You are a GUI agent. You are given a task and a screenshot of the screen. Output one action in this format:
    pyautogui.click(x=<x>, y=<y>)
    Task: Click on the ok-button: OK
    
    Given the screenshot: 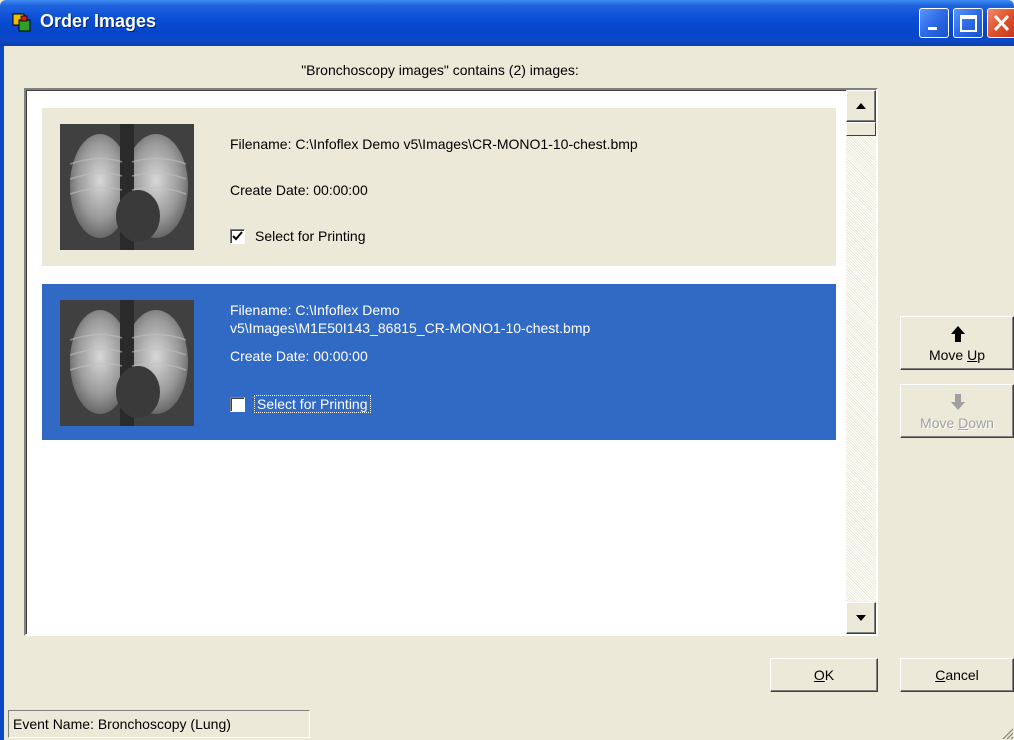 What is the action you would take?
    pyautogui.click(x=824, y=675)
    